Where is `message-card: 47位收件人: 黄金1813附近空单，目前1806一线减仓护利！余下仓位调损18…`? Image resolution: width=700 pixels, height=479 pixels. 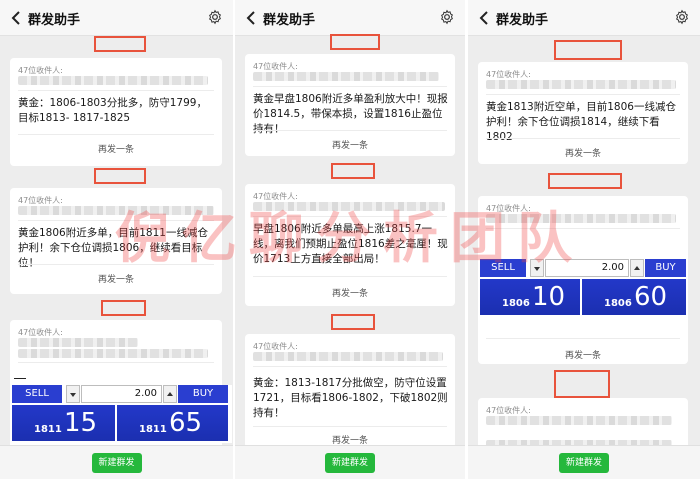
message-card: 47位收件人: 黄金1813附近空单，目前1806一线减仓护利！余下仓位调损18… is located at coordinates (583, 113).